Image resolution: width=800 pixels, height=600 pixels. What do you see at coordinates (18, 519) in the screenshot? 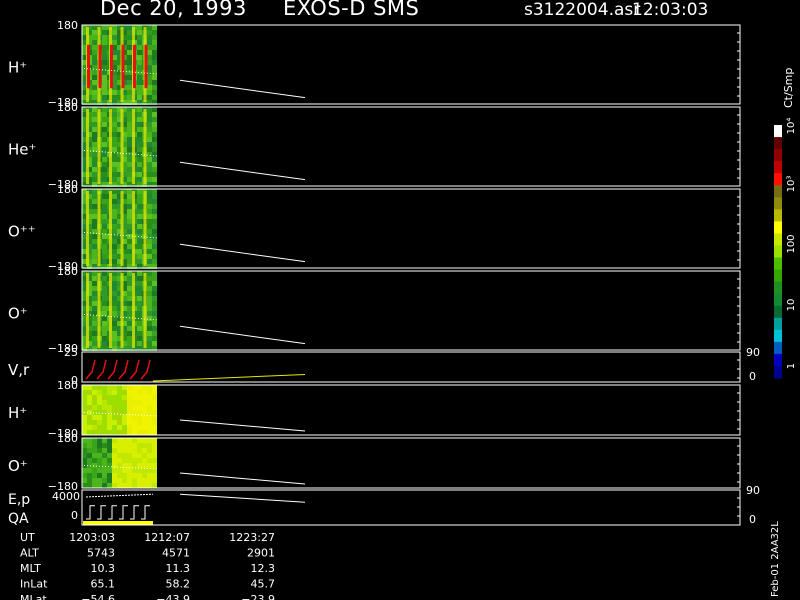
I see `panel-label: QA` at bounding box center [18, 519].